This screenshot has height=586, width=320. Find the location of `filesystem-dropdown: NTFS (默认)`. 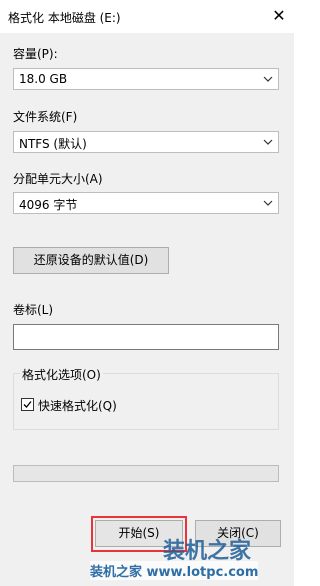

filesystem-dropdown: NTFS (默认) is located at coordinates (146, 142).